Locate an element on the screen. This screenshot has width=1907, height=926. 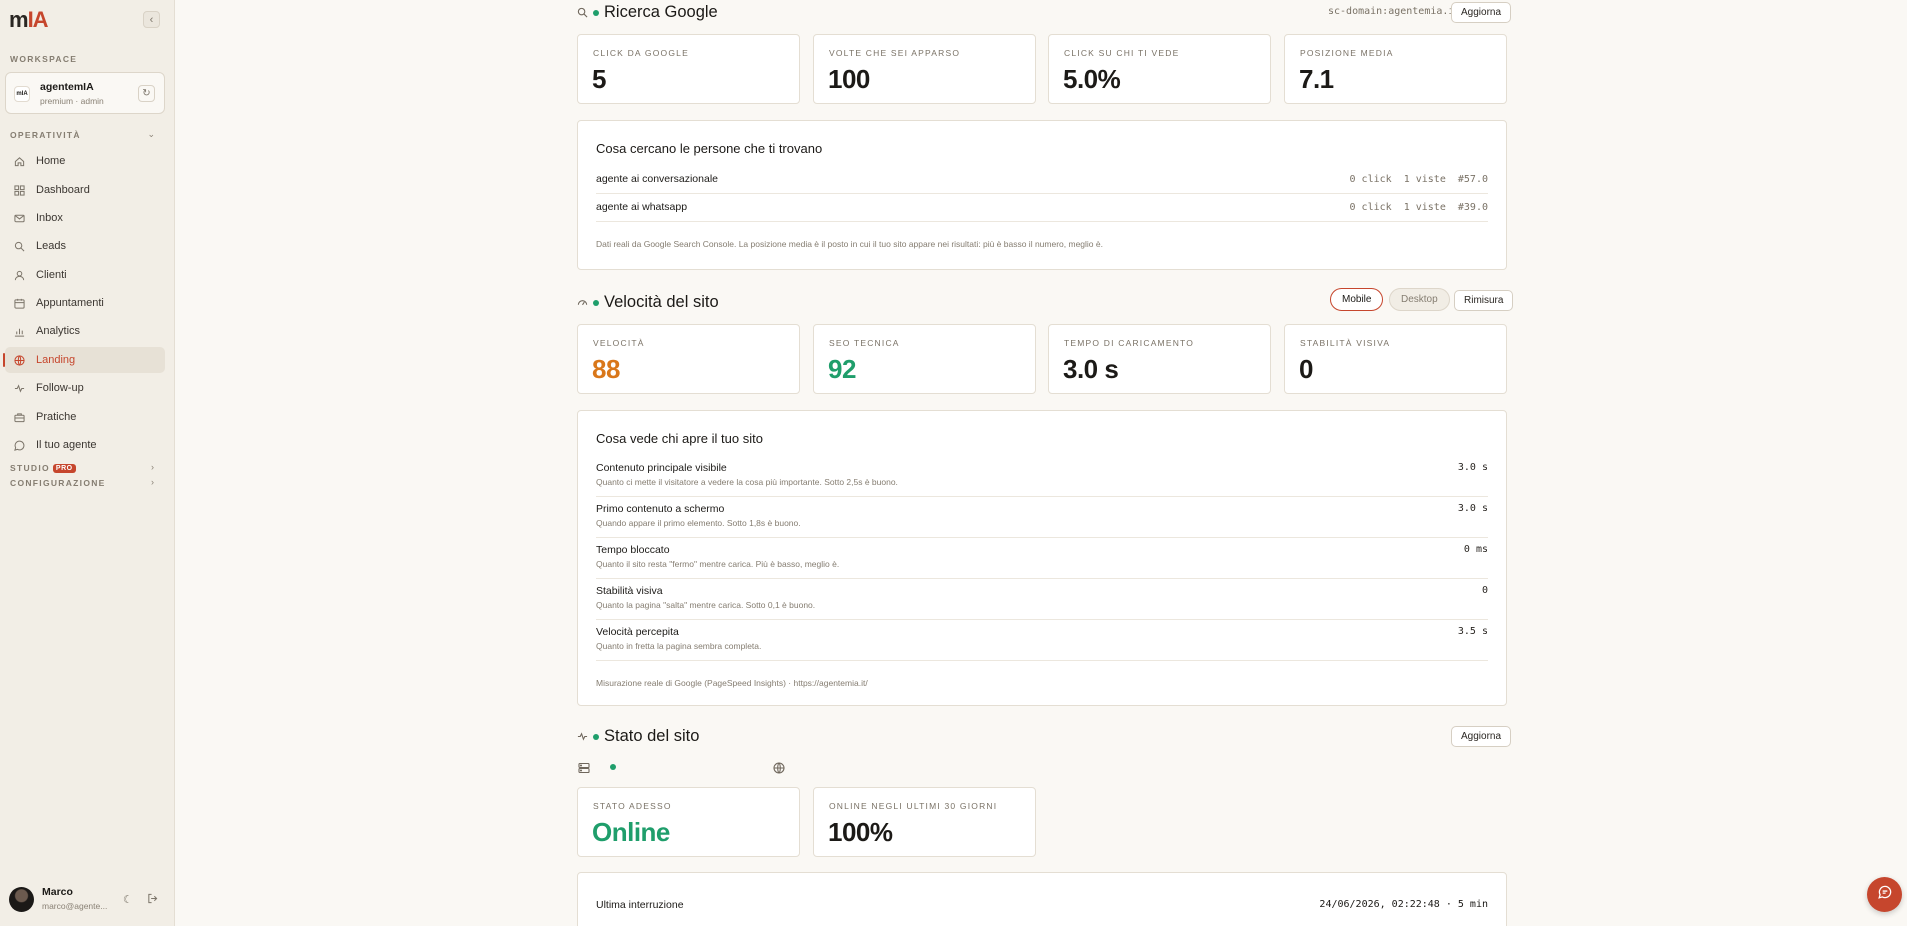
switch-workspace-button: ↻ is located at coordinates (146, 93).